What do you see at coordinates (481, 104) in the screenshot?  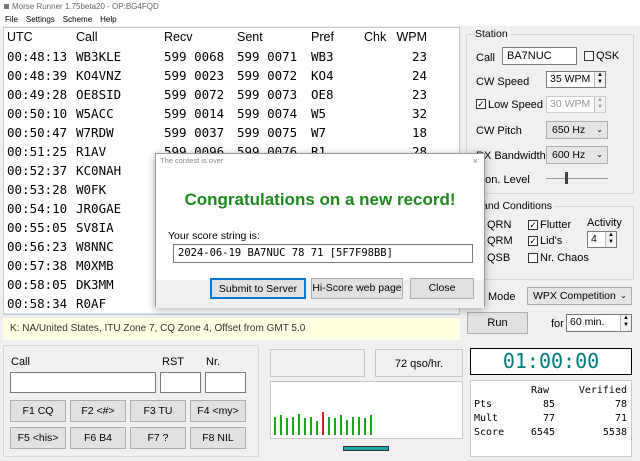 I see `low-speed-checkbox: ✓` at bounding box center [481, 104].